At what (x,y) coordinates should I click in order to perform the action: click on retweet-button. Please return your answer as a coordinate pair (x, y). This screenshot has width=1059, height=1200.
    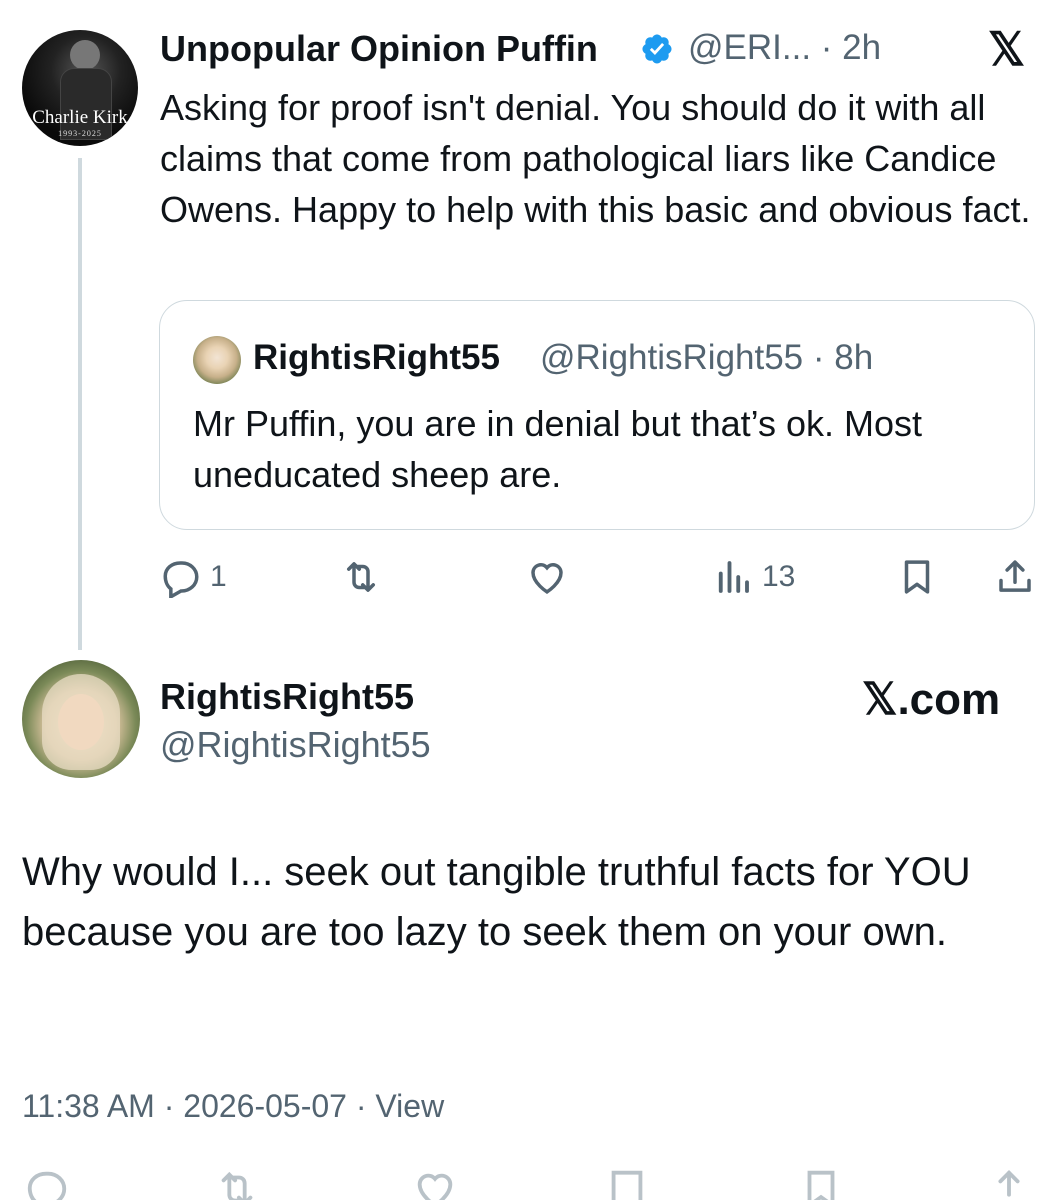
    Looking at the image, I should click on (365, 577).